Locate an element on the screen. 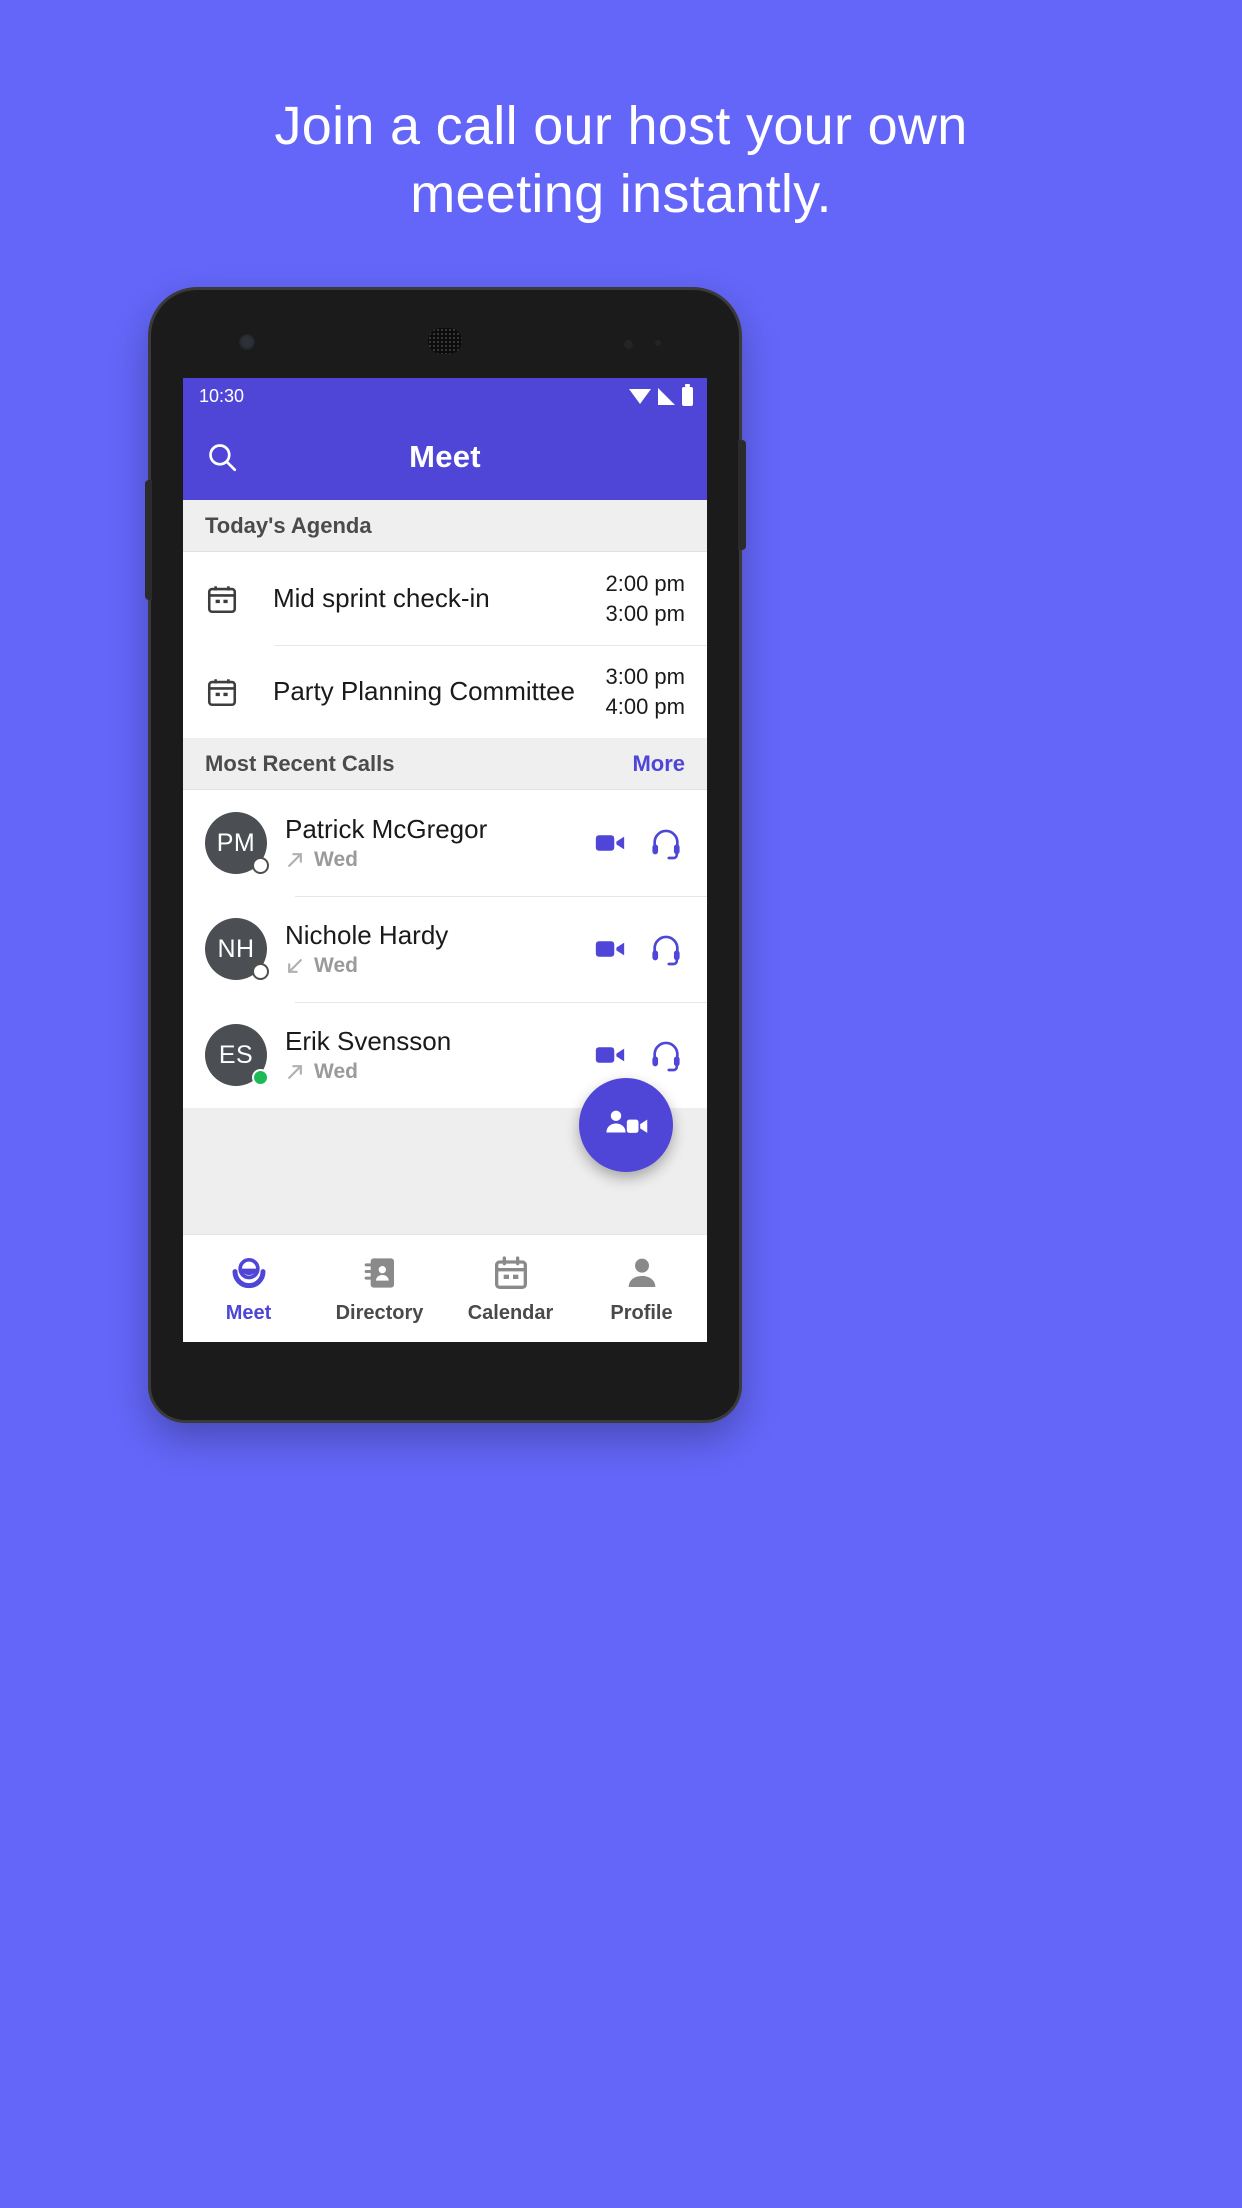 The image size is (1242, 2208). call-info: Erik Svensson Wed is located at coordinates (430, 1055).